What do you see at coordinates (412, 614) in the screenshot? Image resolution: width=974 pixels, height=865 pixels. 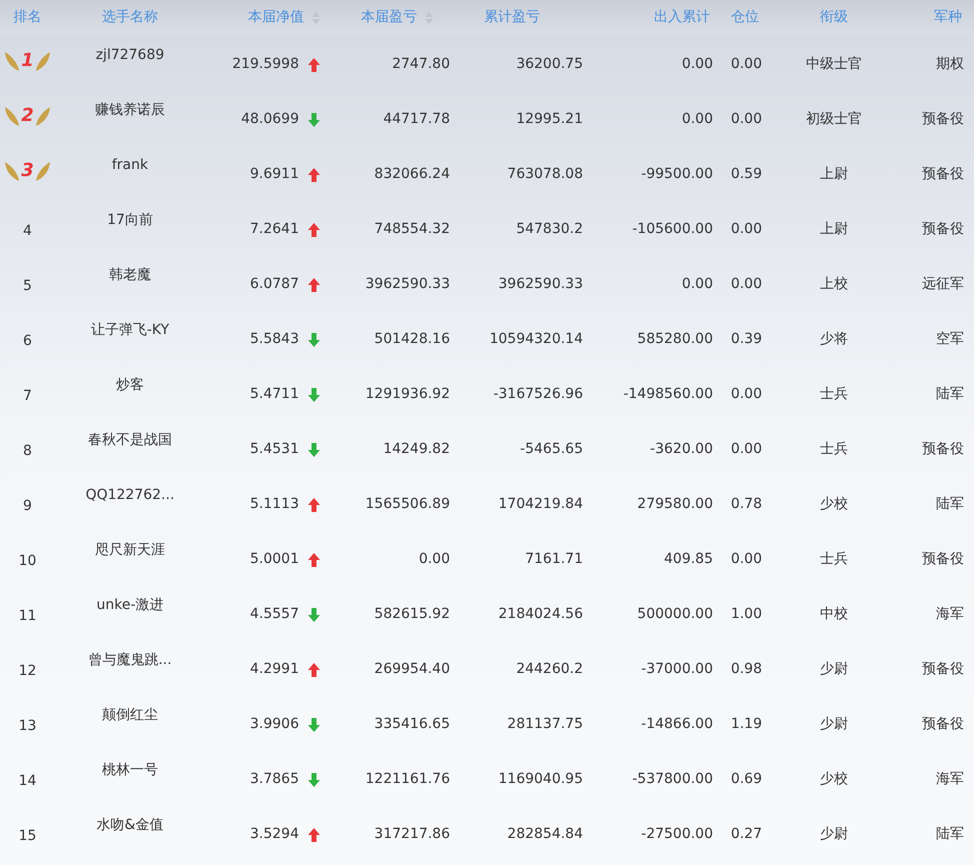 I see `table-cell-text: 582615.92` at bounding box center [412, 614].